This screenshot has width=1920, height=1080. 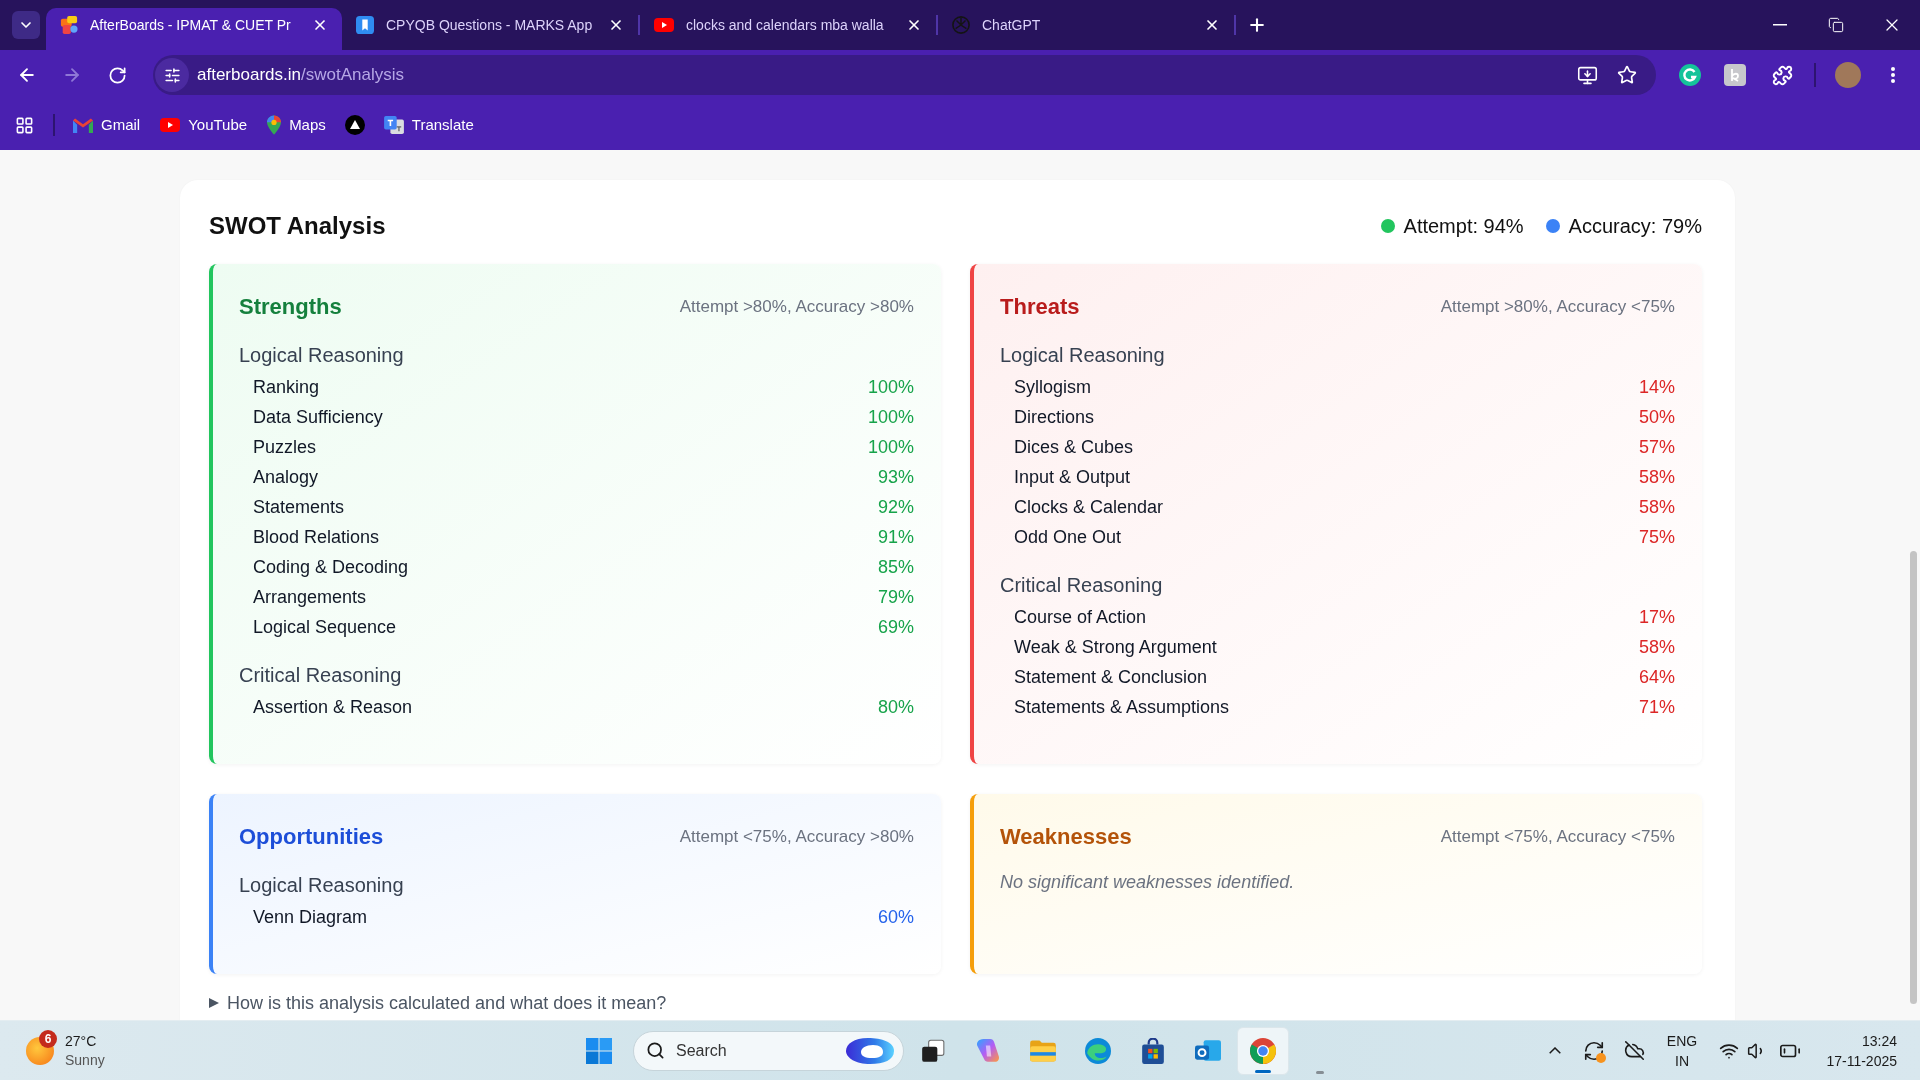 What do you see at coordinates (1893, 75) in the screenshot?
I see `menu-icon` at bounding box center [1893, 75].